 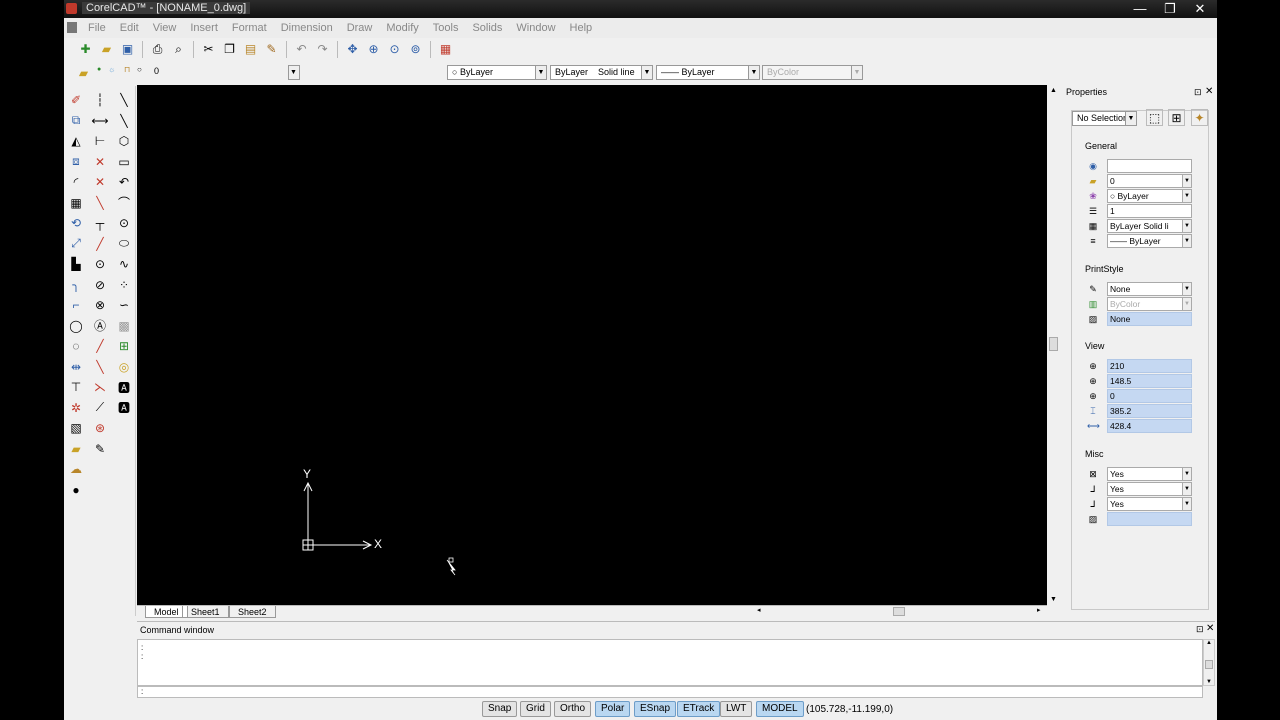 I want to click on pan-icon: ✥, so click(x=352, y=49).